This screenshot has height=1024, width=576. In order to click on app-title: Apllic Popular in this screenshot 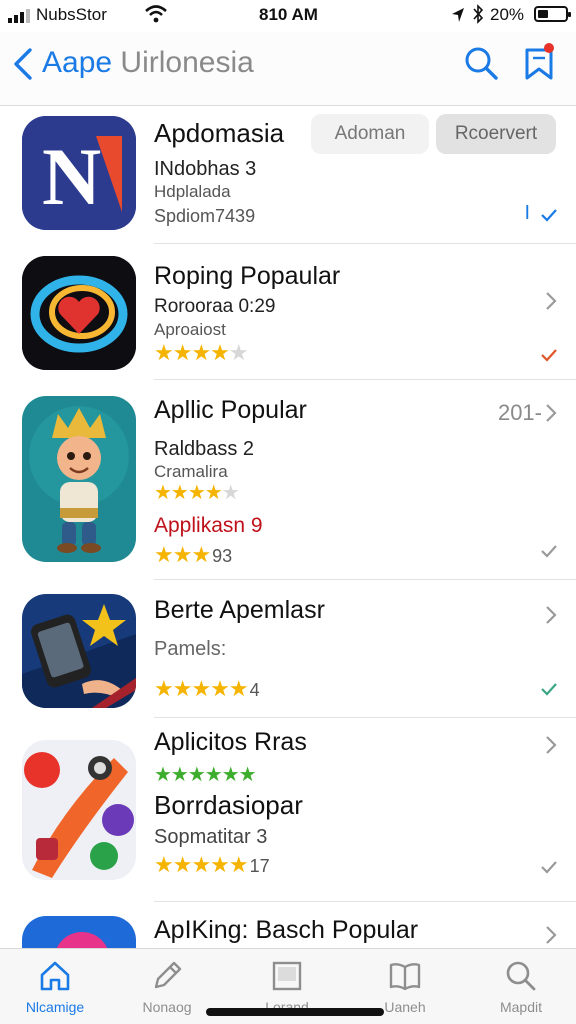, I will do `click(230, 410)`.